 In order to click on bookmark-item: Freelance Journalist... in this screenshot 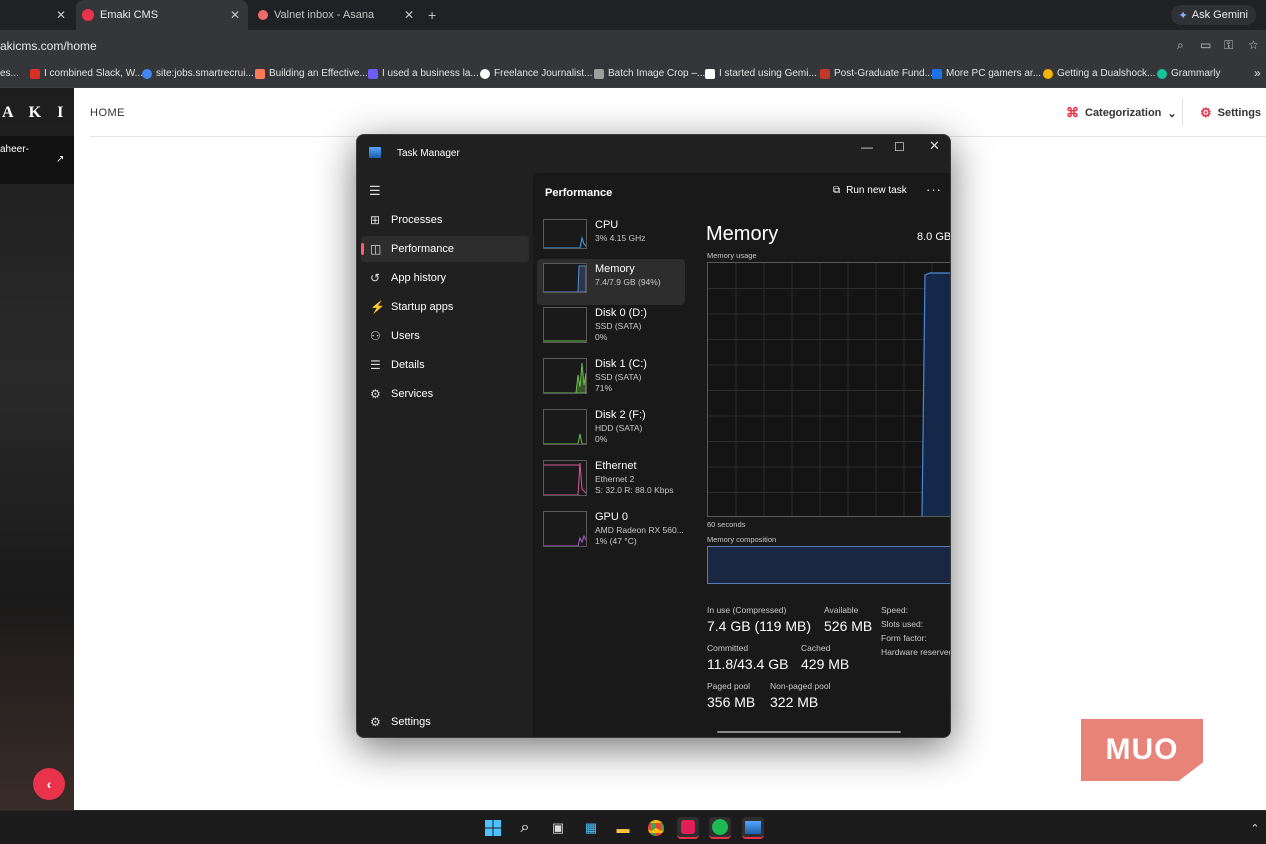, I will do `click(536, 73)`.